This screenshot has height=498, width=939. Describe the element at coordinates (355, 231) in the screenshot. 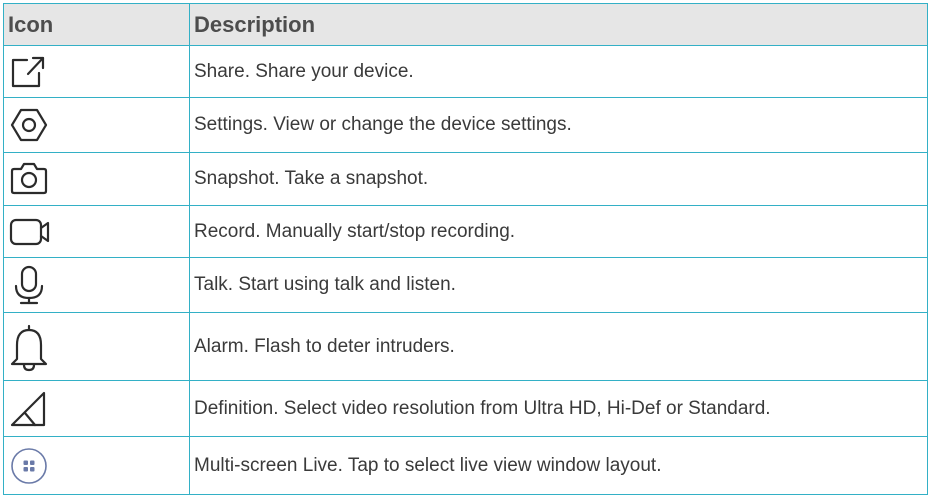

I see `row-description: Record. Manually start/stop recording.` at that location.